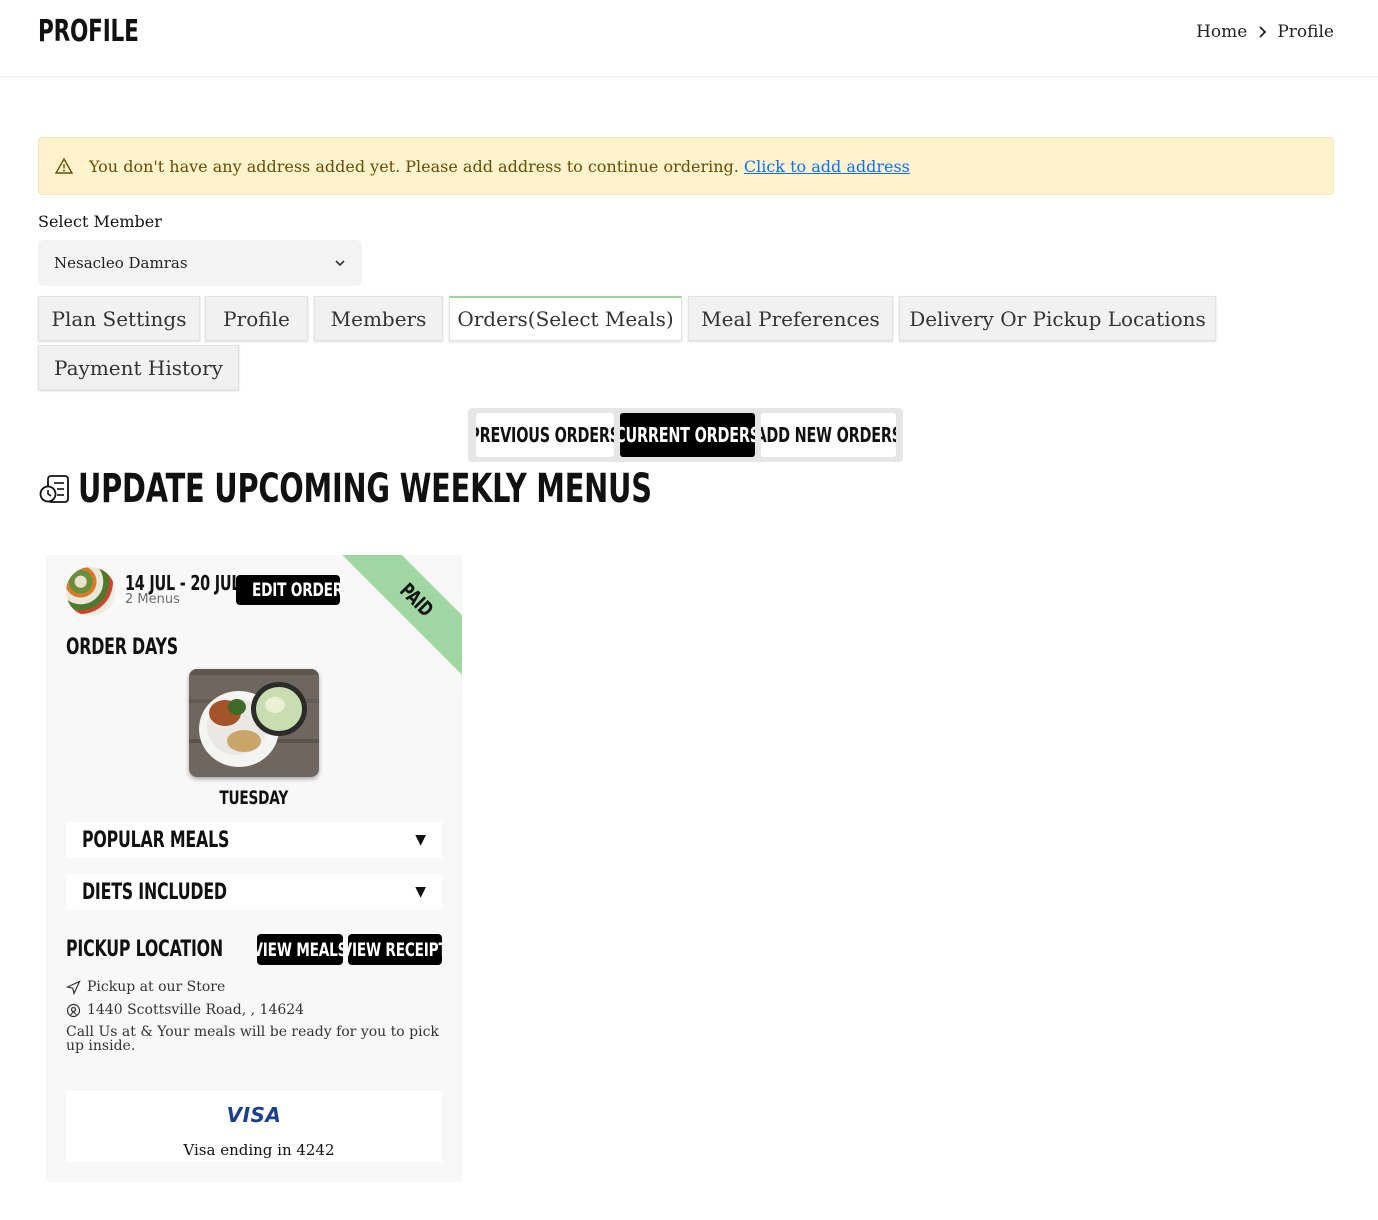  What do you see at coordinates (254, 1115) in the screenshot?
I see `visa-logo: VISA` at bounding box center [254, 1115].